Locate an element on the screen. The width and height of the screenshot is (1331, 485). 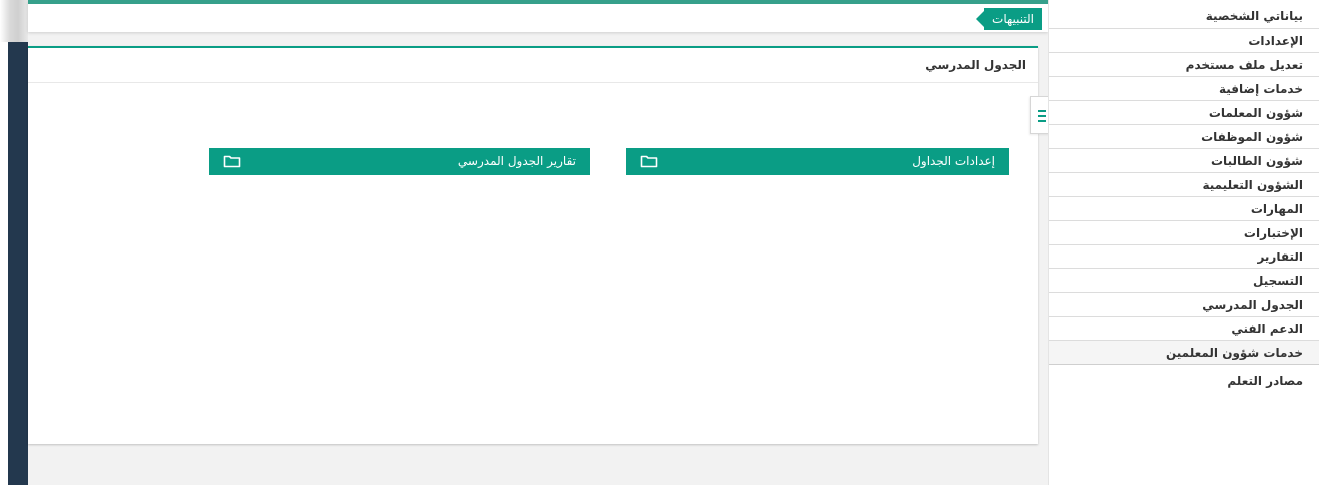
sidebar-item-registration: التسجيل is located at coordinates (1184, 280).